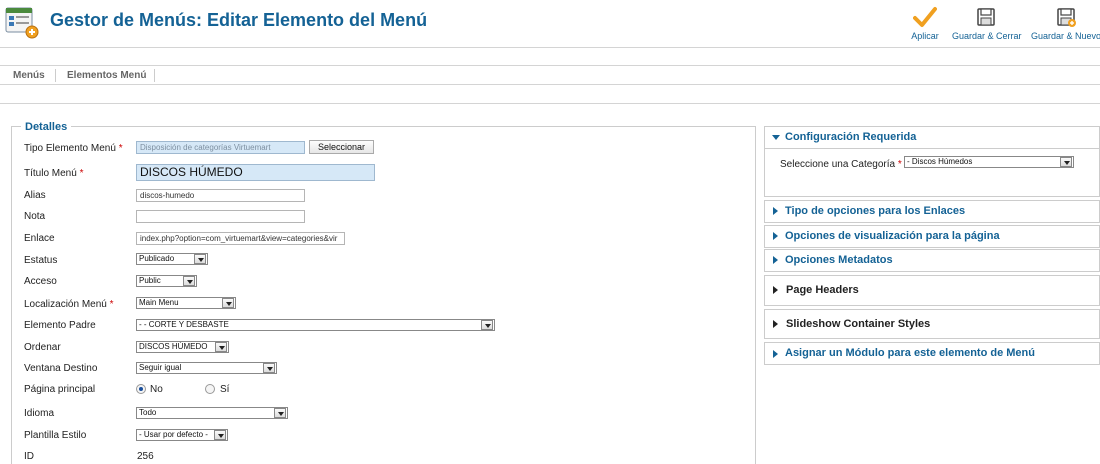 The height and width of the screenshot is (464, 1100). Describe the element at coordinates (210, 389) in the screenshot. I see `home-yes-radio` at that location.